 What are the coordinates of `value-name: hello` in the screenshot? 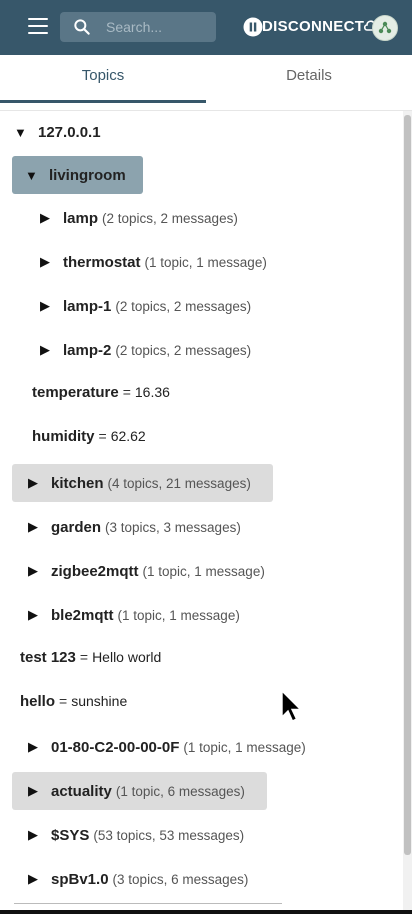 It's located at (38, 701).